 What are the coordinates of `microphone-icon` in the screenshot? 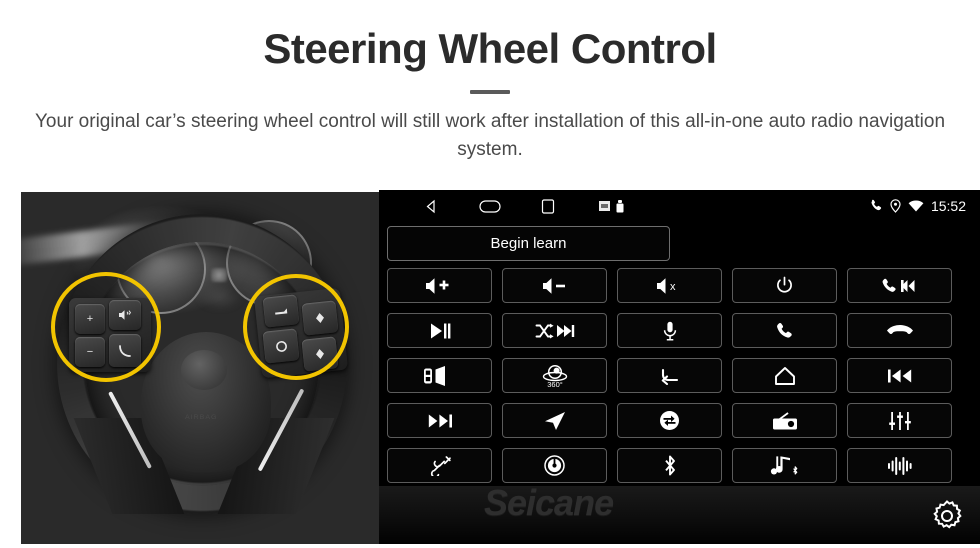 It's located at (670, 331).